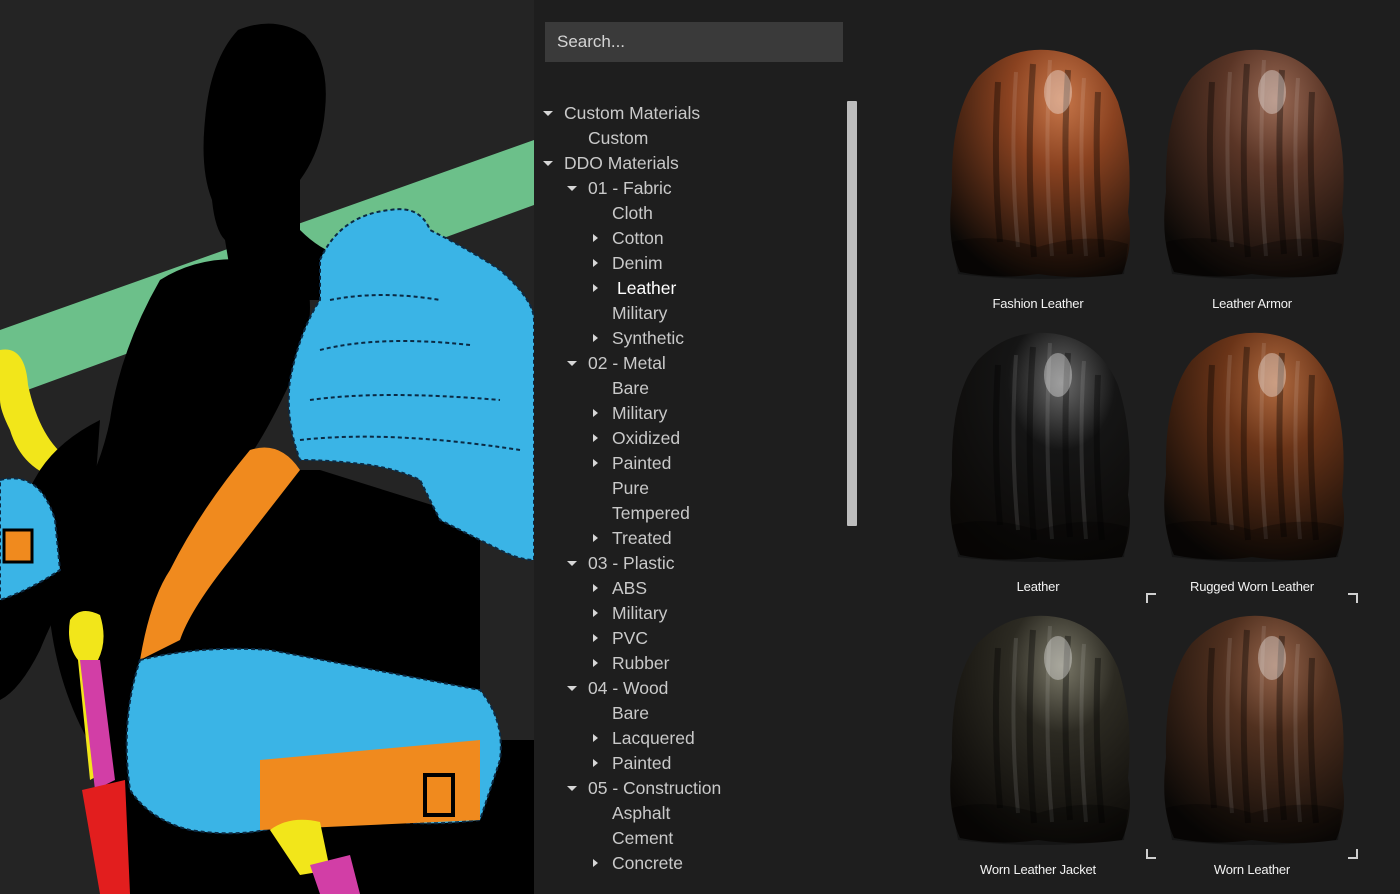 This screenshot has height=894, width=1400. Describe the element at coordinates (694, 42) in the screenshot. I see `search-input` at that location.